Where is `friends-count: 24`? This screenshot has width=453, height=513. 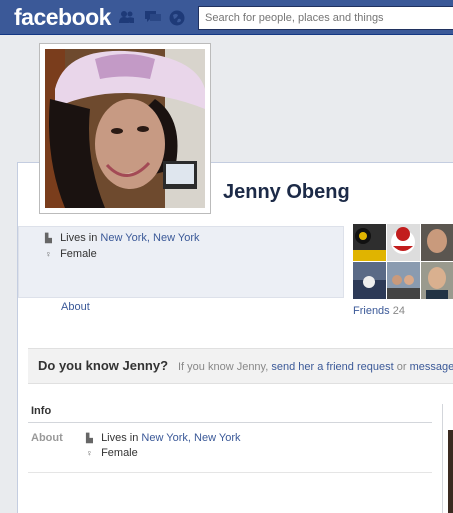 friends-count: 24 is located at coordinates (398, 311).